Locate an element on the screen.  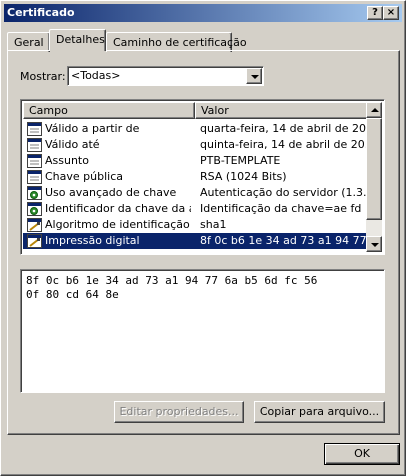
ok-label: OK is located at coordinates (362, 453).